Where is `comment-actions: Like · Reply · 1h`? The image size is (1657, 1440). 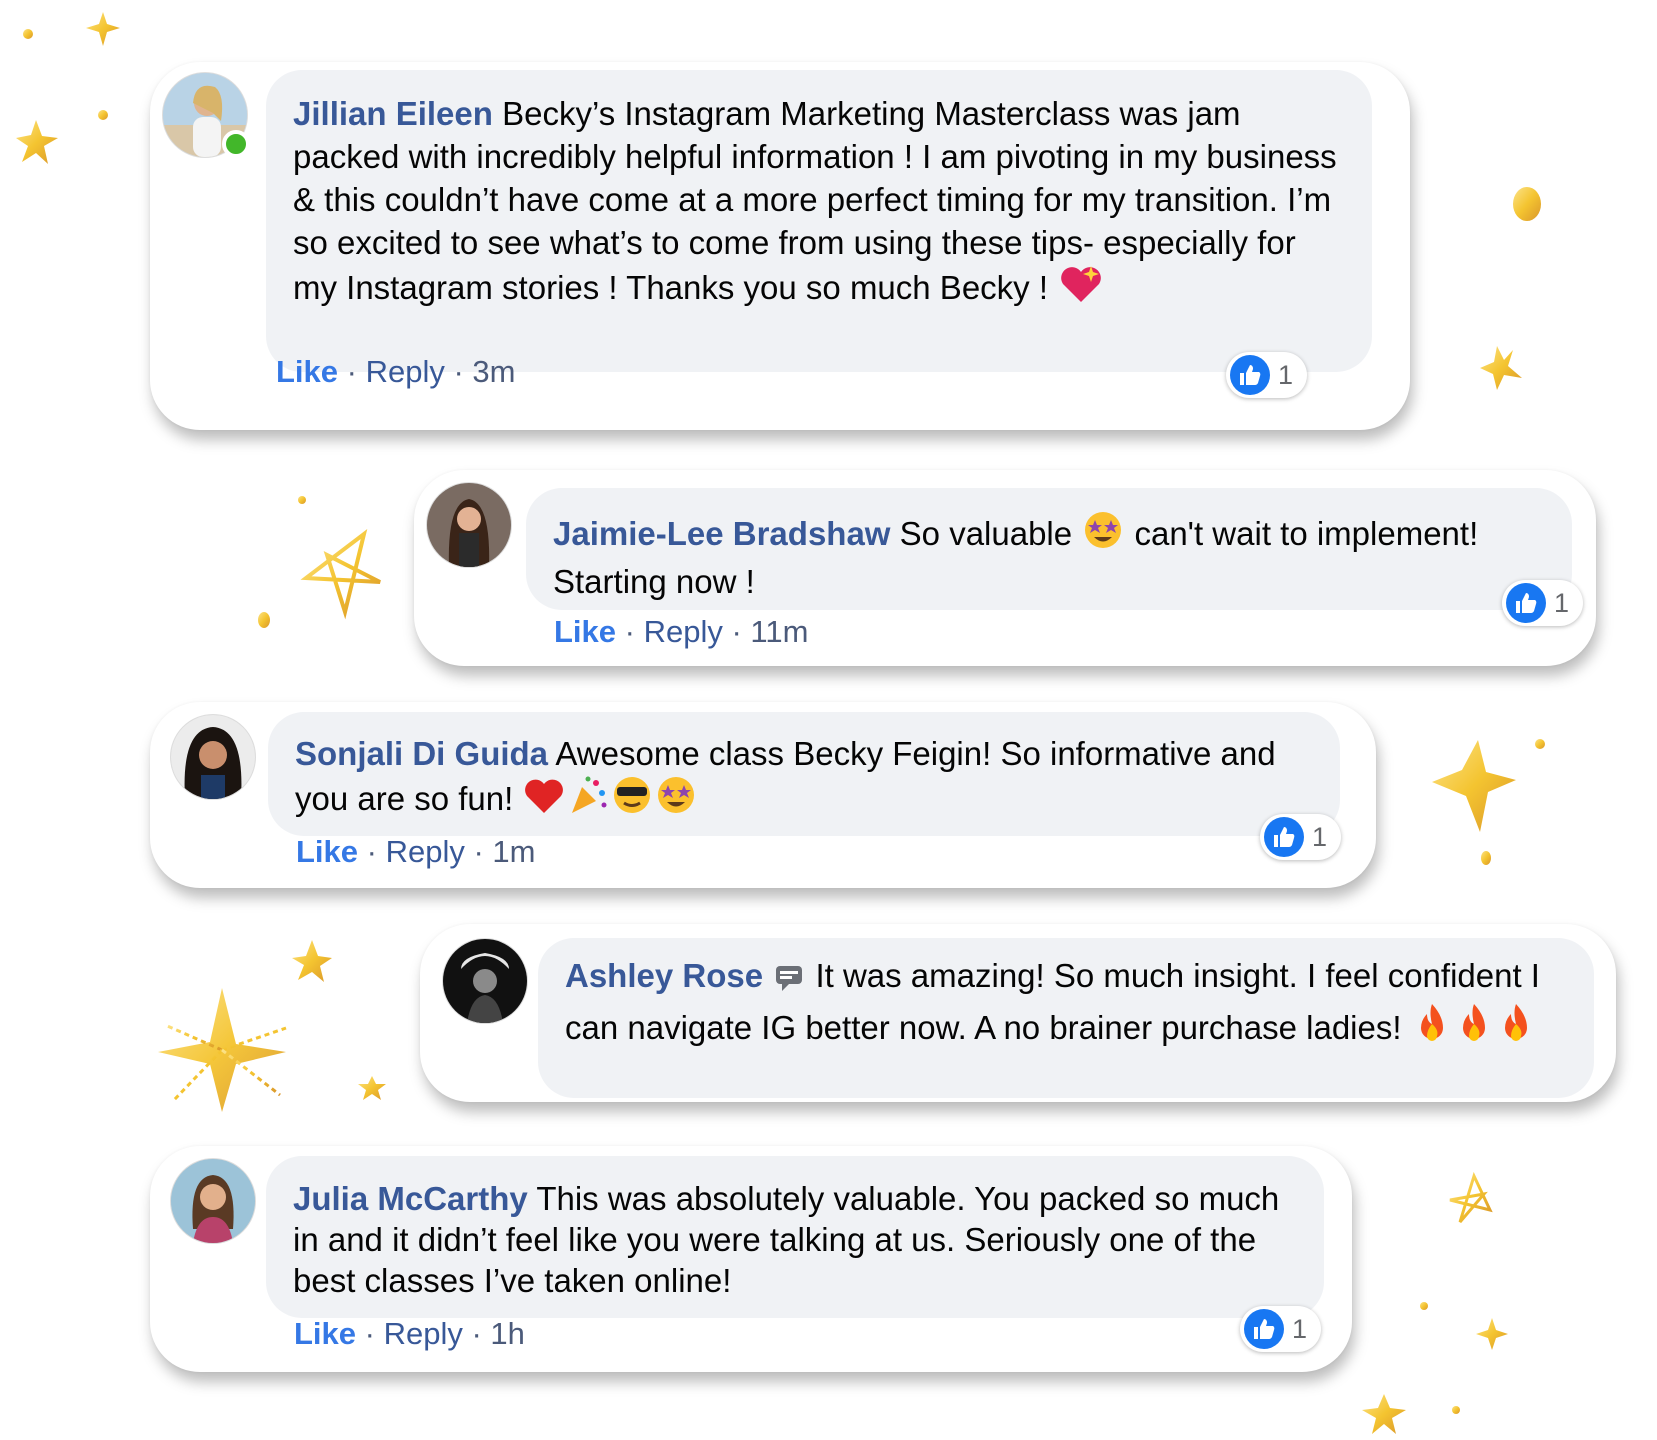 comment-actions: Like · Reply · 1h is located at coordinates (409, 1334).